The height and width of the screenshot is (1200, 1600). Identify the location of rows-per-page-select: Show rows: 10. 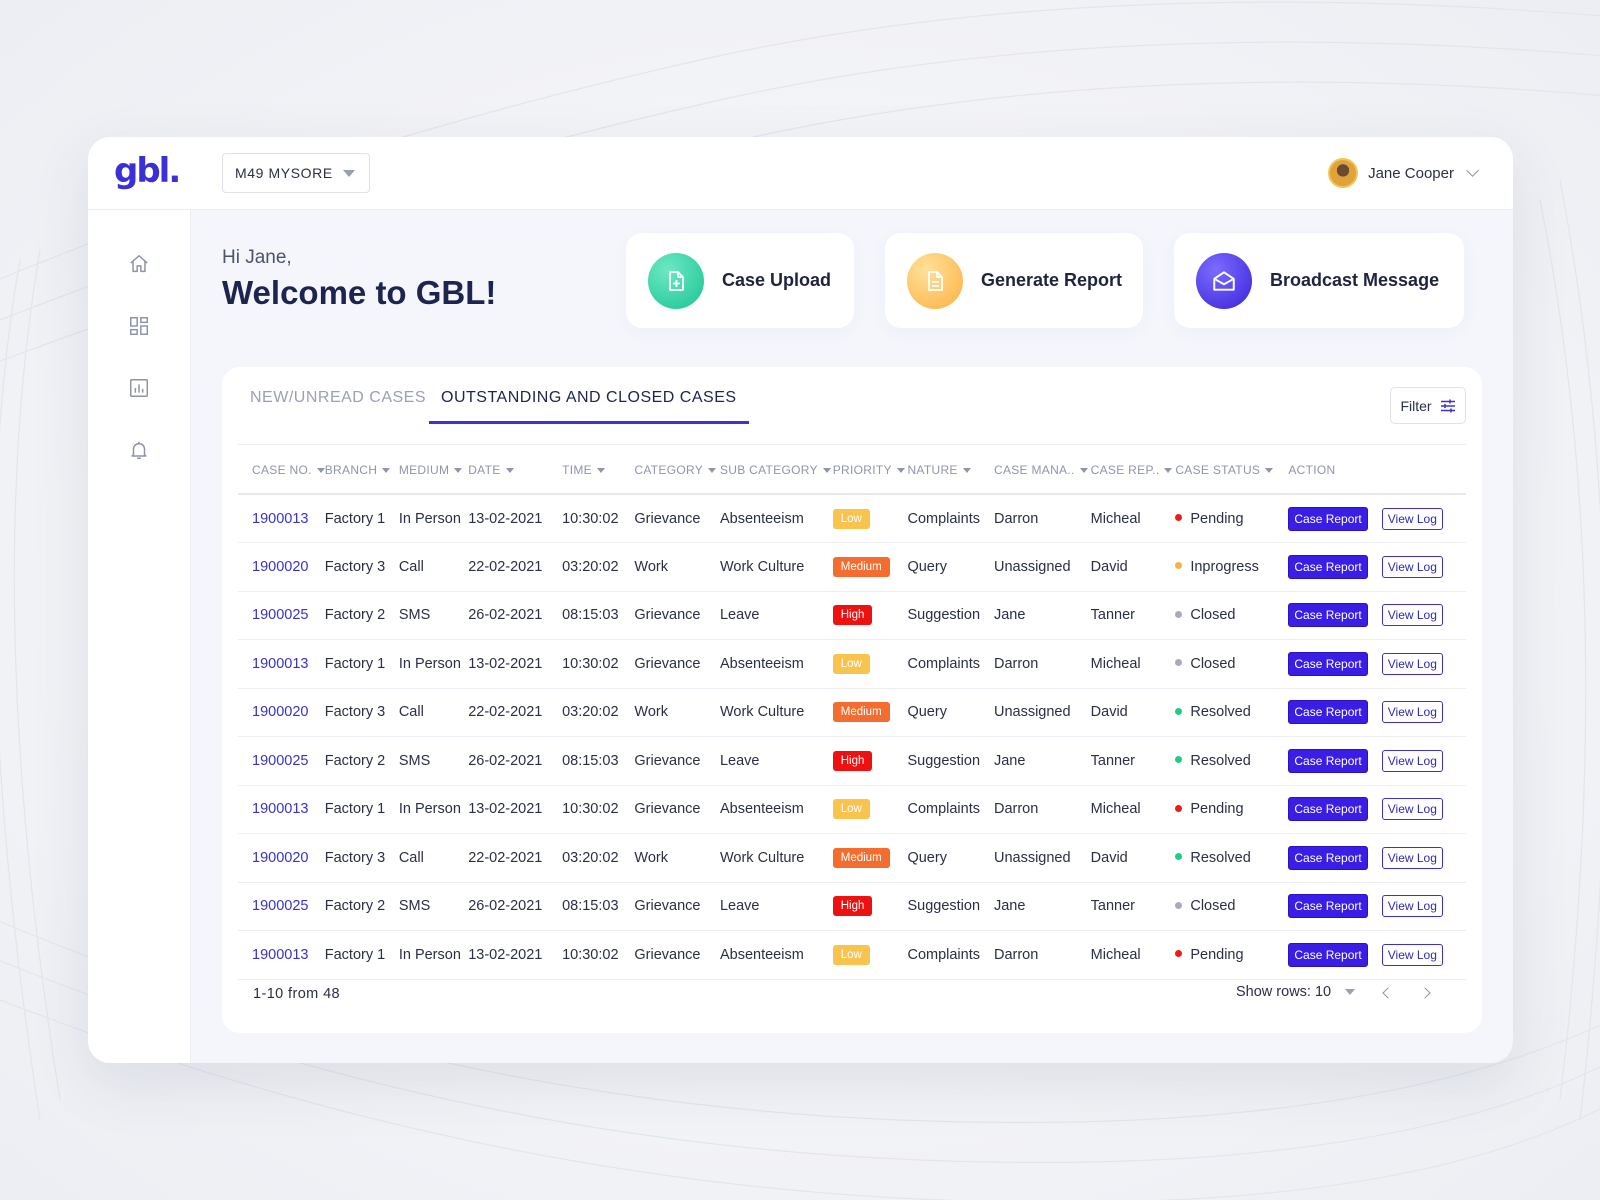
(1296, 992).